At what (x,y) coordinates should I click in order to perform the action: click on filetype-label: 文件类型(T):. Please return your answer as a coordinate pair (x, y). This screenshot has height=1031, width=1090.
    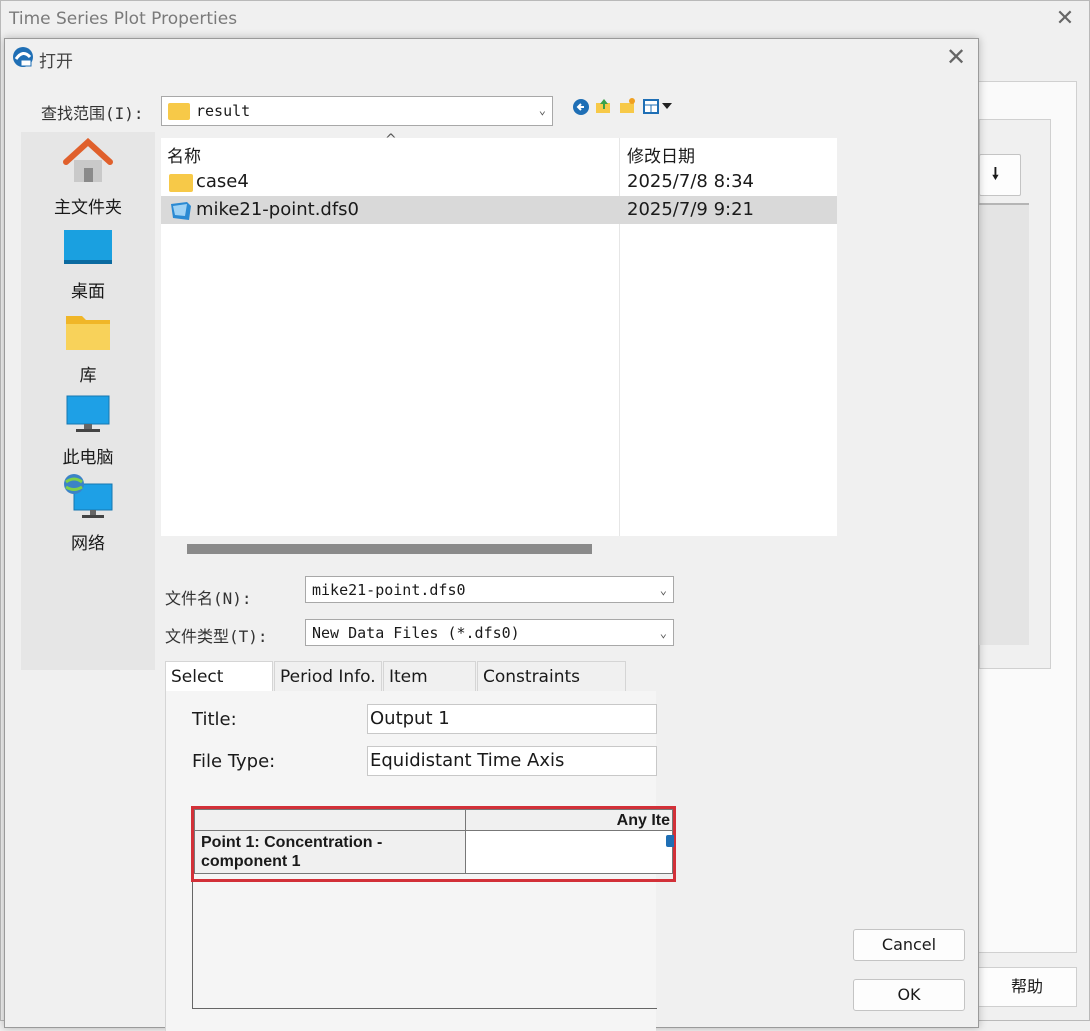
    Looking at the image, I should click on (216, 636).